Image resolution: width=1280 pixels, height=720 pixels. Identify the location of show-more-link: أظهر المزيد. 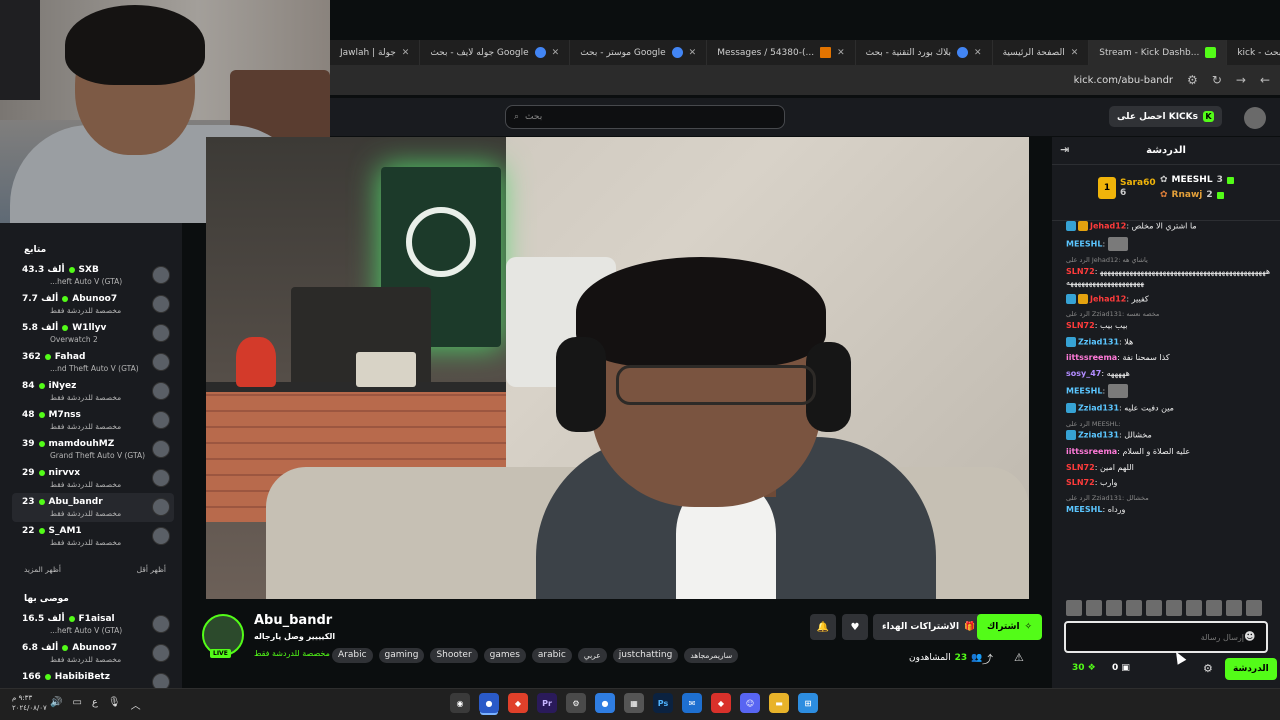
(42, 569).